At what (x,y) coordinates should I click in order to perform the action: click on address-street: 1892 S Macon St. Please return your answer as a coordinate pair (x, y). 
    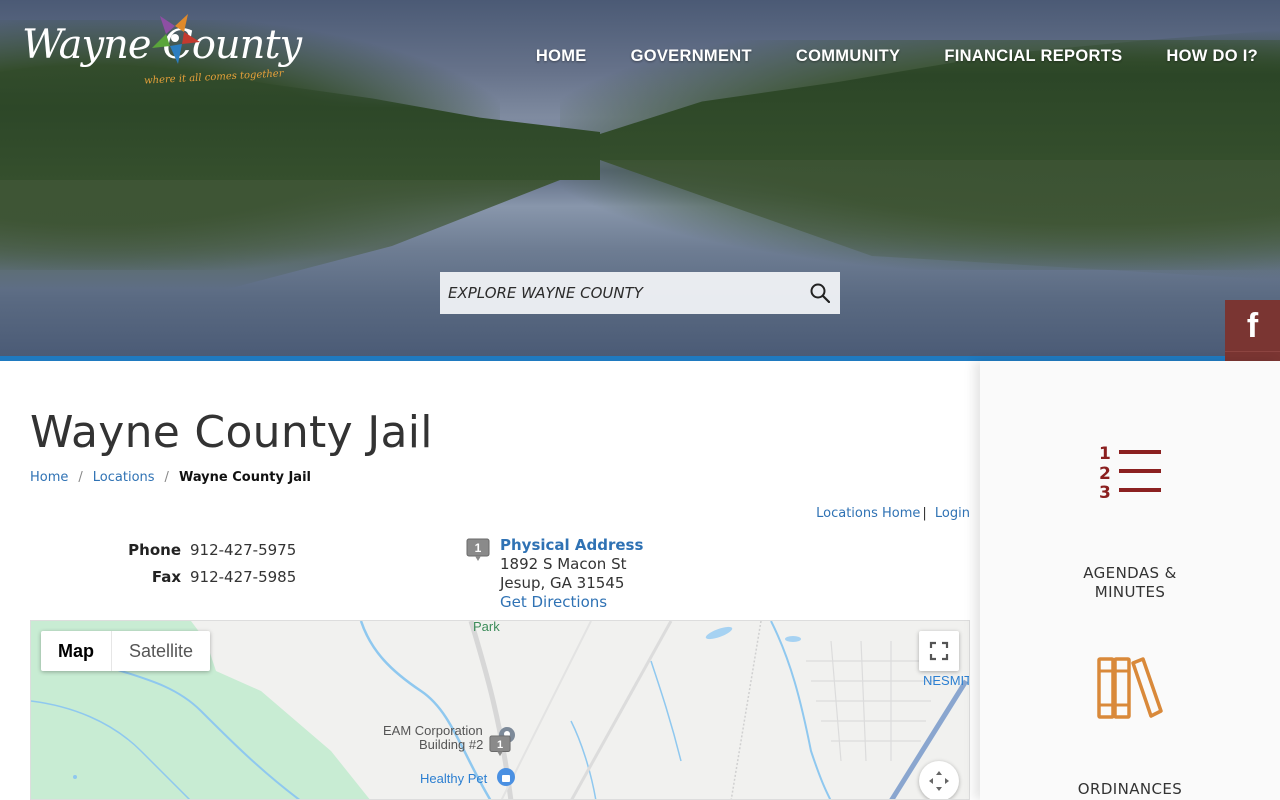
    Looking at the image, I should click on (563, 564).